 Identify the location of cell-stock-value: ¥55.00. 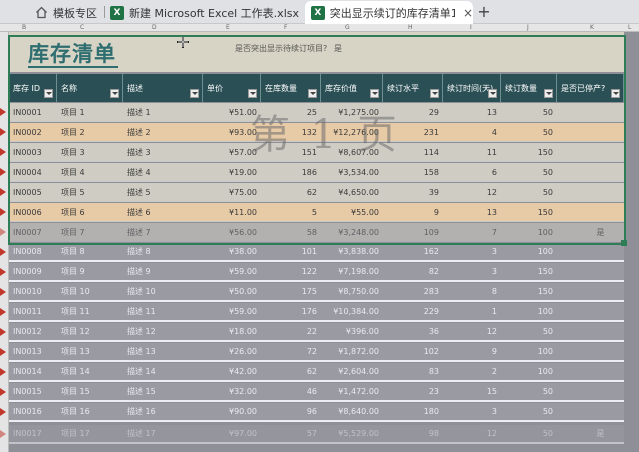
(352, 212).